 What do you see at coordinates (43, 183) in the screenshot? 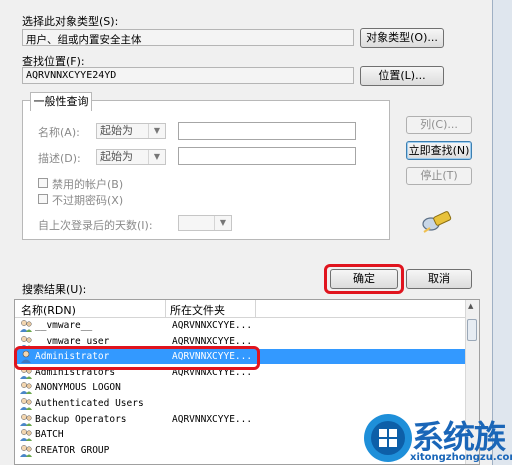
I see `disabled-accounts-checkbox` at bounding box center [43, 183].